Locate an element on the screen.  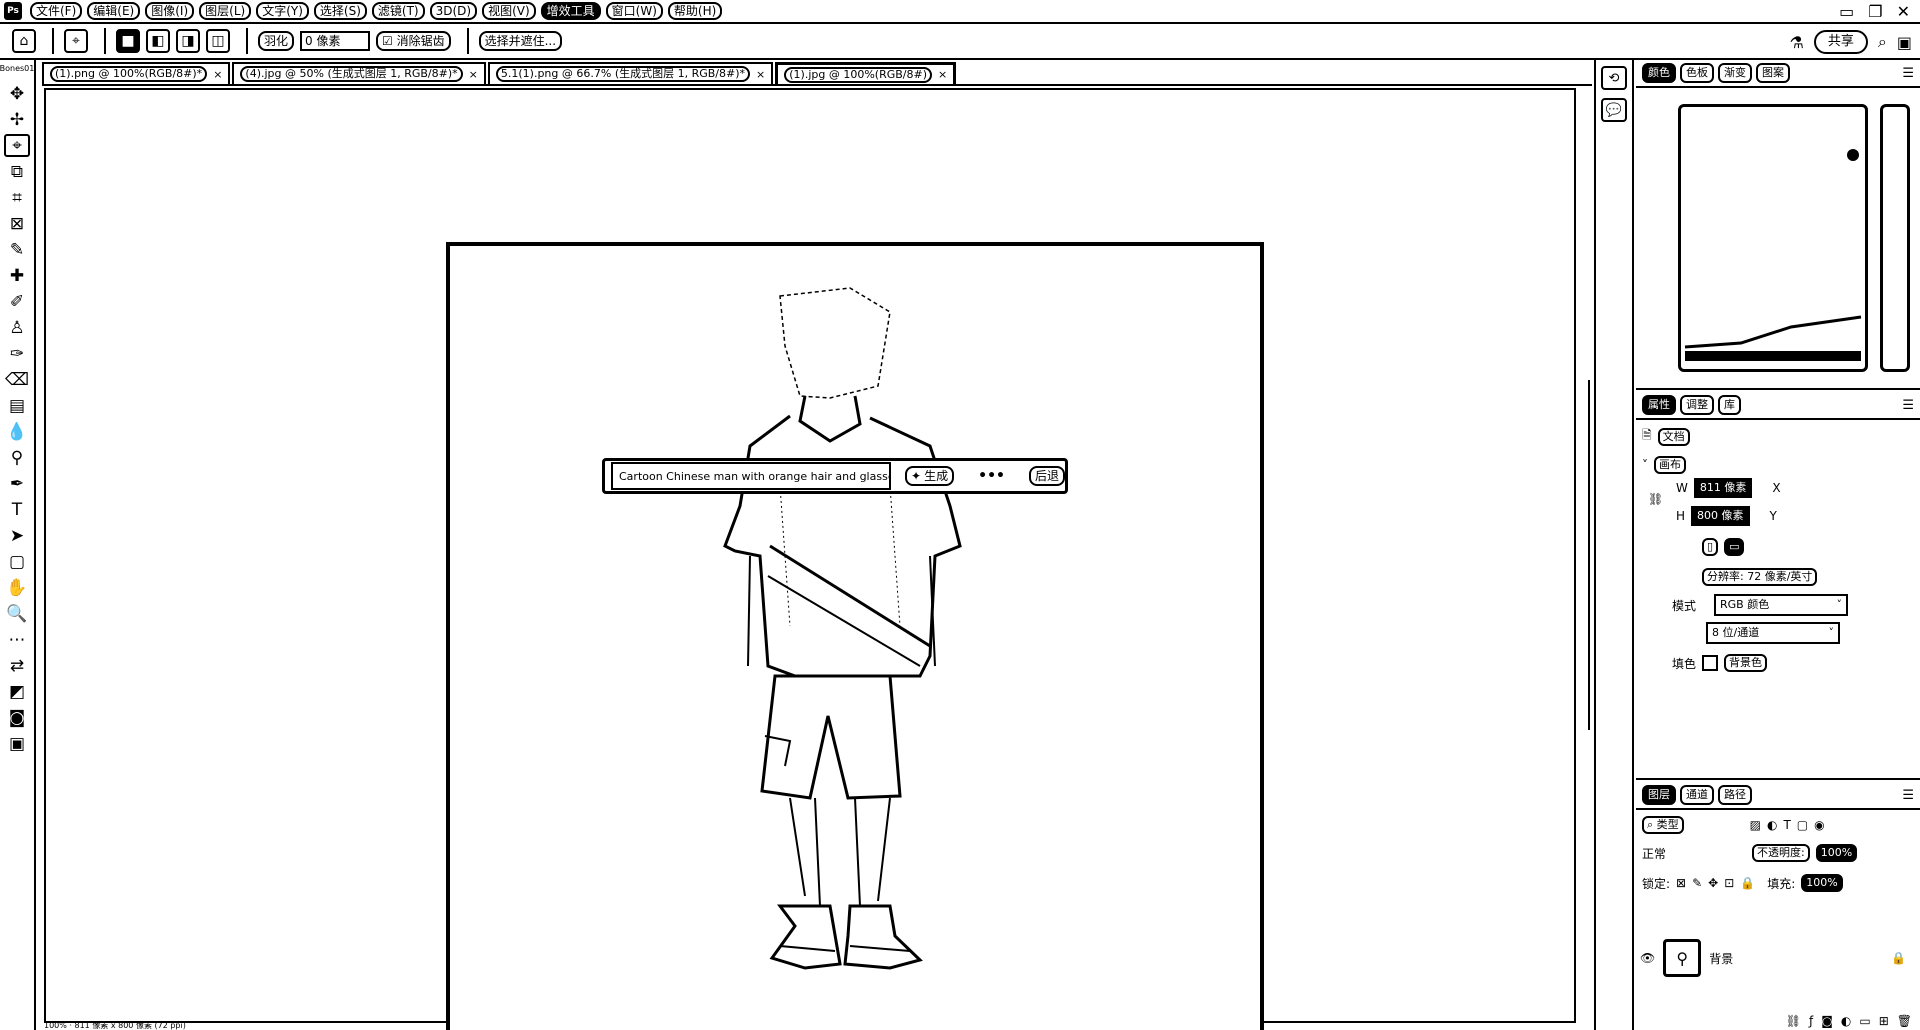
fill-value: 背景色 is located at coordinates (1746, 663).